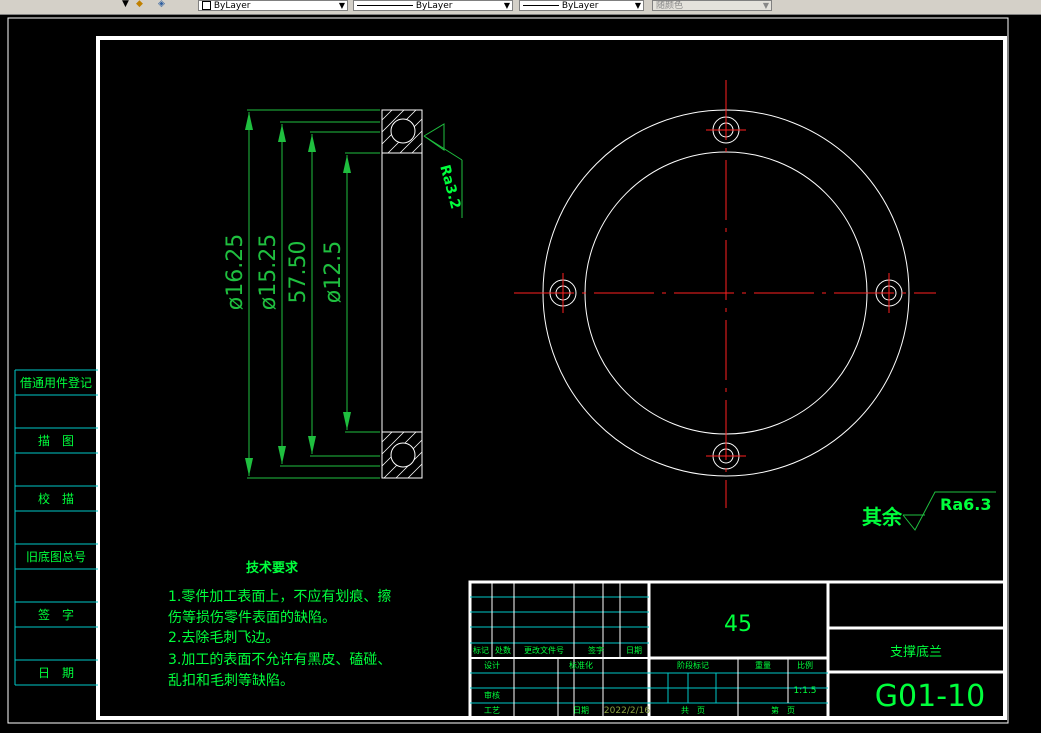 The image size is (1041, 733). Describe the element at coordinates (481, 650) in the screenshot. I see `tb-label-mark: 标记` at that location.